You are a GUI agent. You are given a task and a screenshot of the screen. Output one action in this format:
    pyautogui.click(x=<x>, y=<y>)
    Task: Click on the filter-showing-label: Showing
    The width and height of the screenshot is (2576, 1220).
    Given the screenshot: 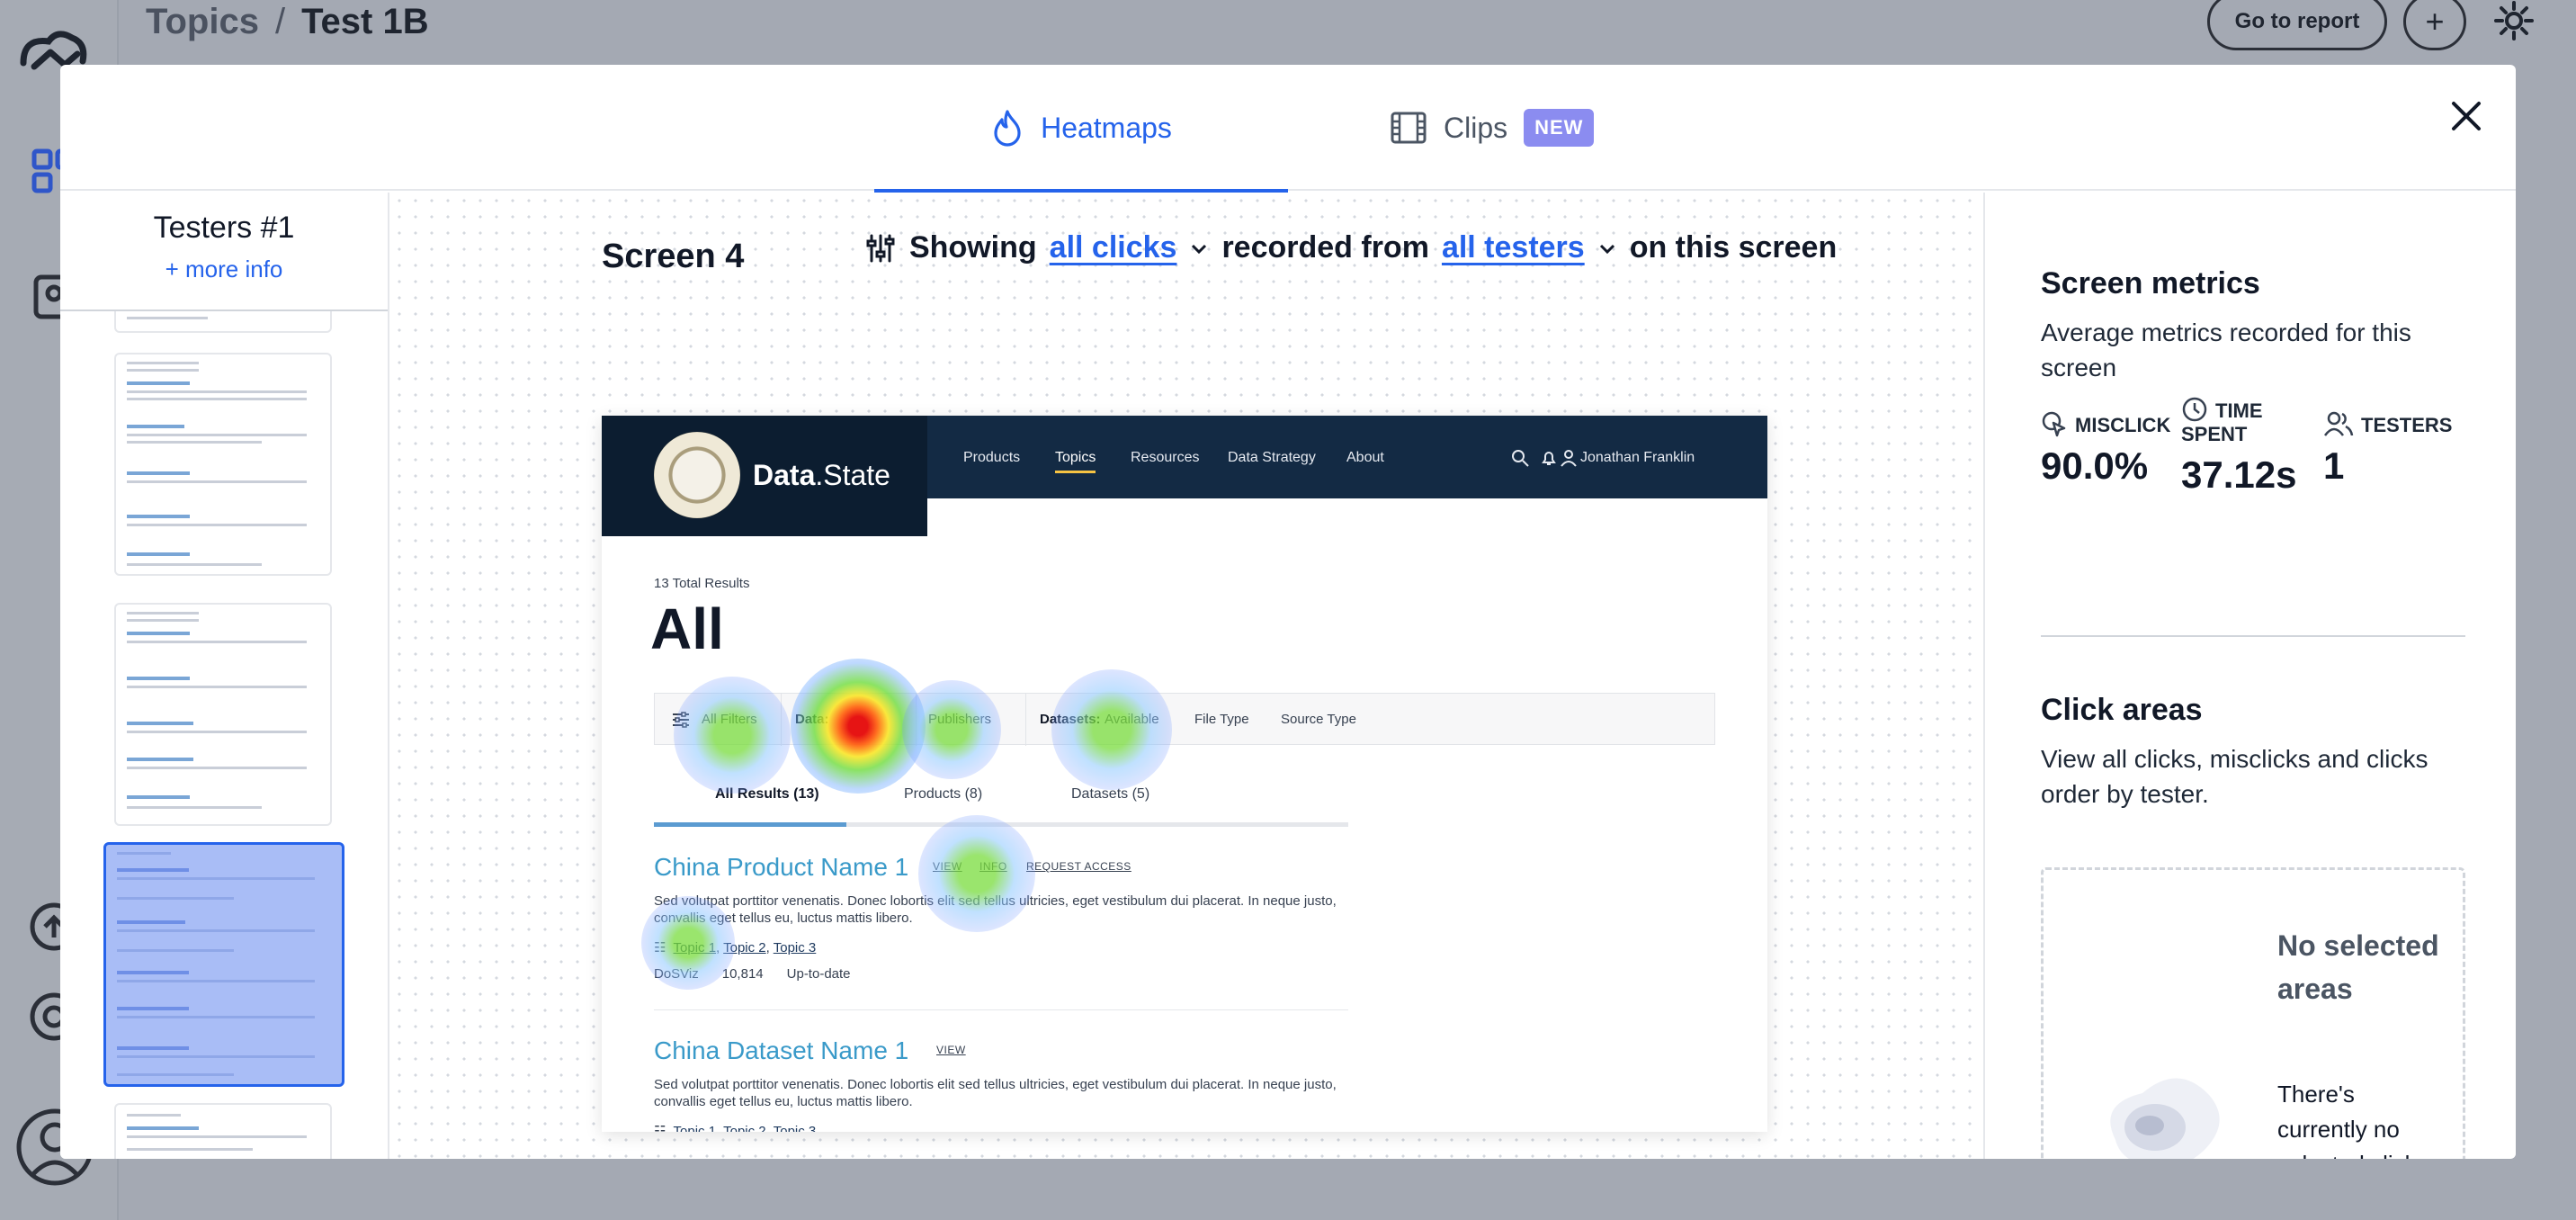 What is the action you would take?
    pyautogui.click(x=973, y=248)
    